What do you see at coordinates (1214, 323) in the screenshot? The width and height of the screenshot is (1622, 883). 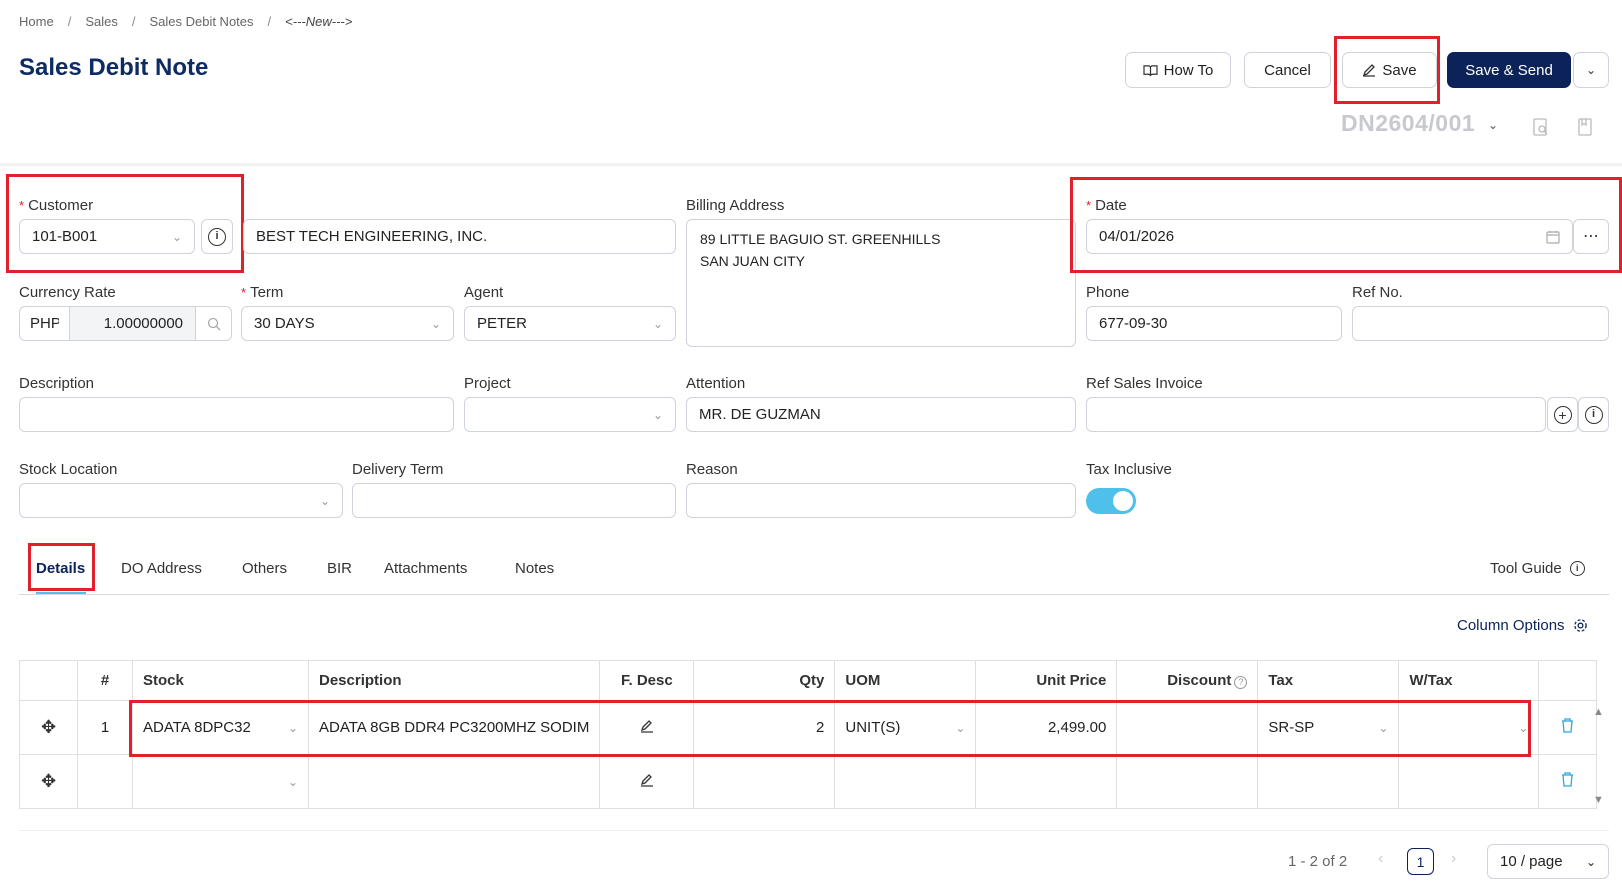 I see `phone-field: 677-09-30` at bounding box center [1214, 323].